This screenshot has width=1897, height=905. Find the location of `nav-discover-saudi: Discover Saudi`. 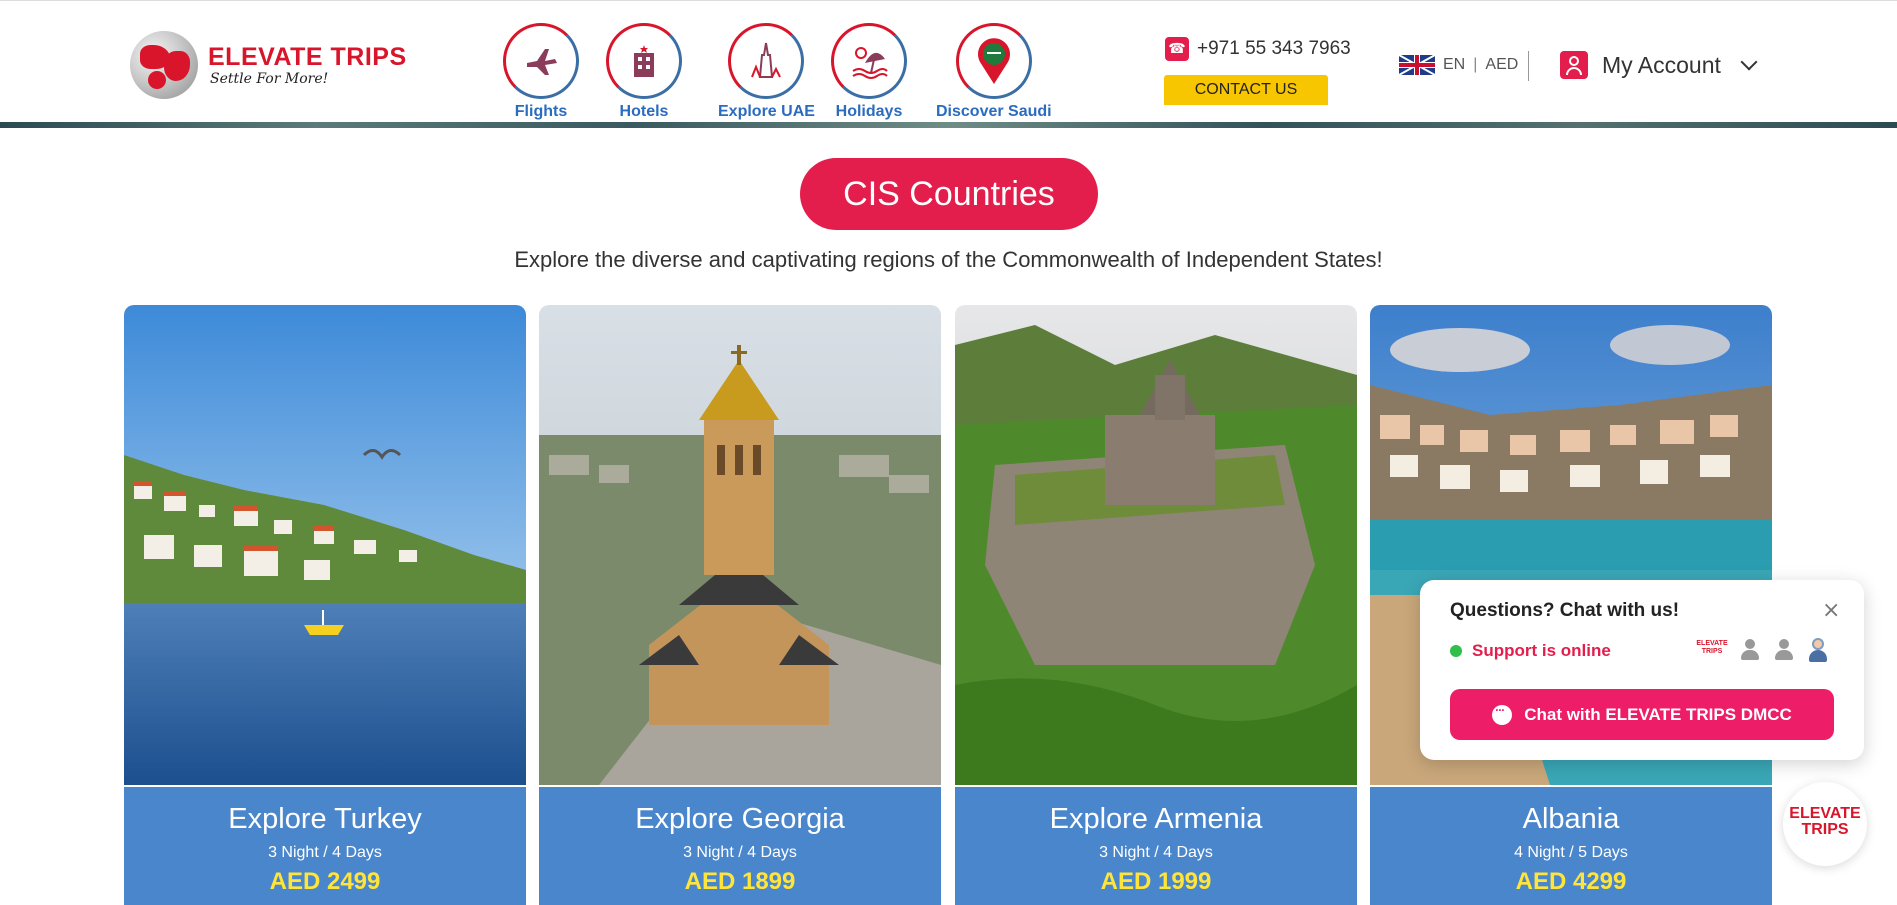

nav-discover-saudi: Discover Saudi is located at coordinates (994, 72).